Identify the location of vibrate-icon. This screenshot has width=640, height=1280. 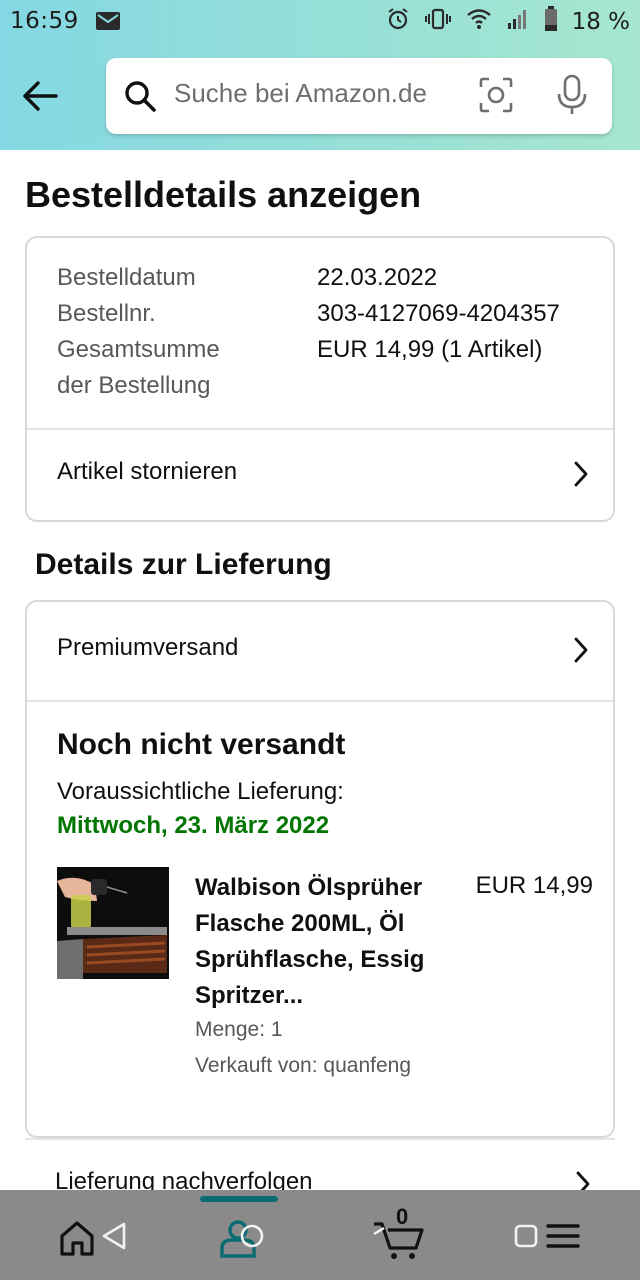
(438, 22).